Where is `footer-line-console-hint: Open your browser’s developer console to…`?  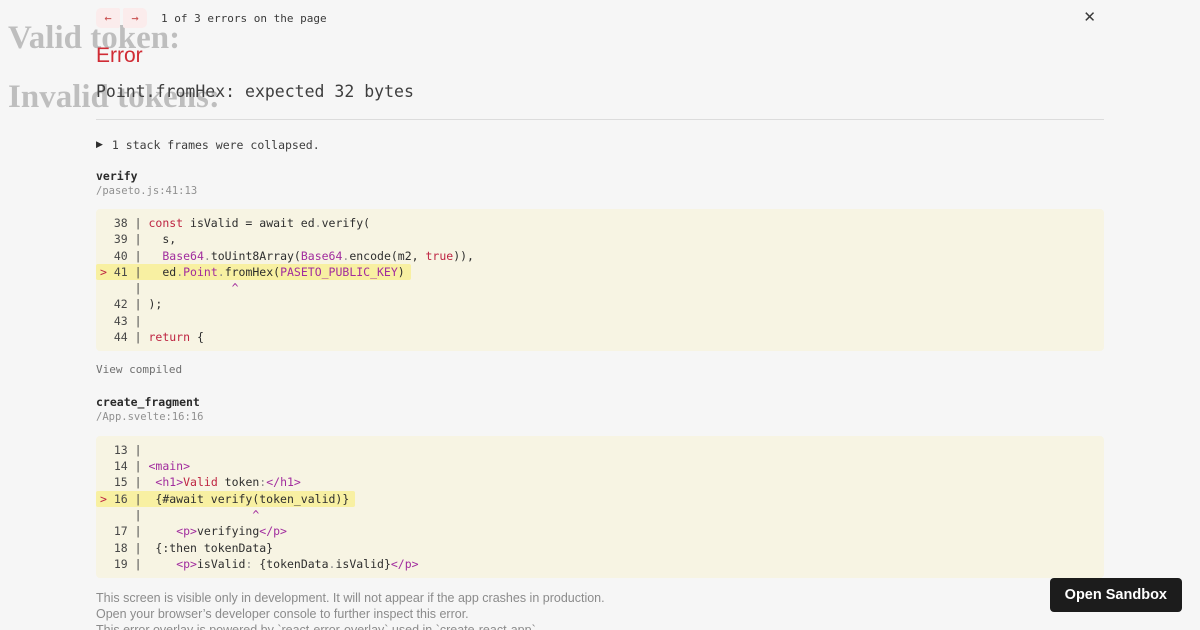 footer-line-console-hint: Open your browser’s developer console to… is located at coordinates (282, 614).